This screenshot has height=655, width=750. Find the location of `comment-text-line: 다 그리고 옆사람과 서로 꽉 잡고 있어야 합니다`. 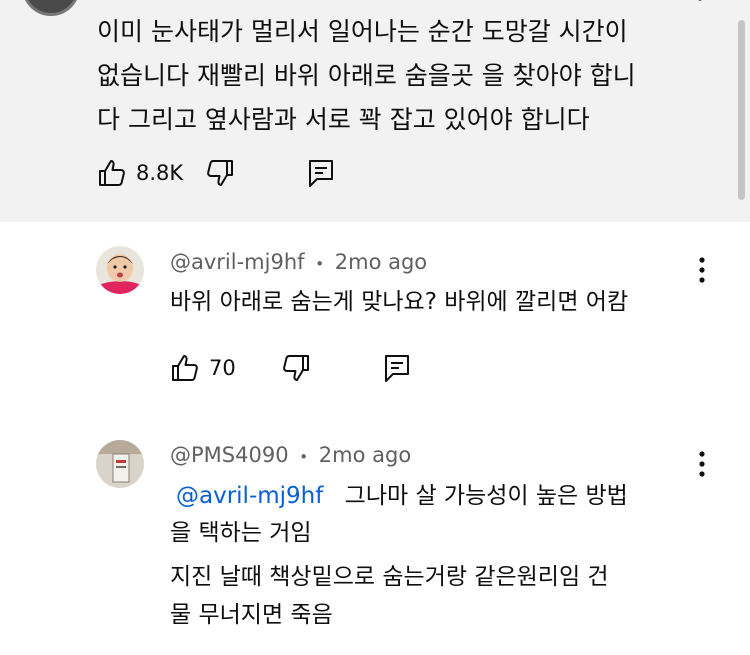

comment-text-line: 다 그리고 옆사람과 서로 꽉 잡고 있어야 합니다 is located at coordinates (343, 119).